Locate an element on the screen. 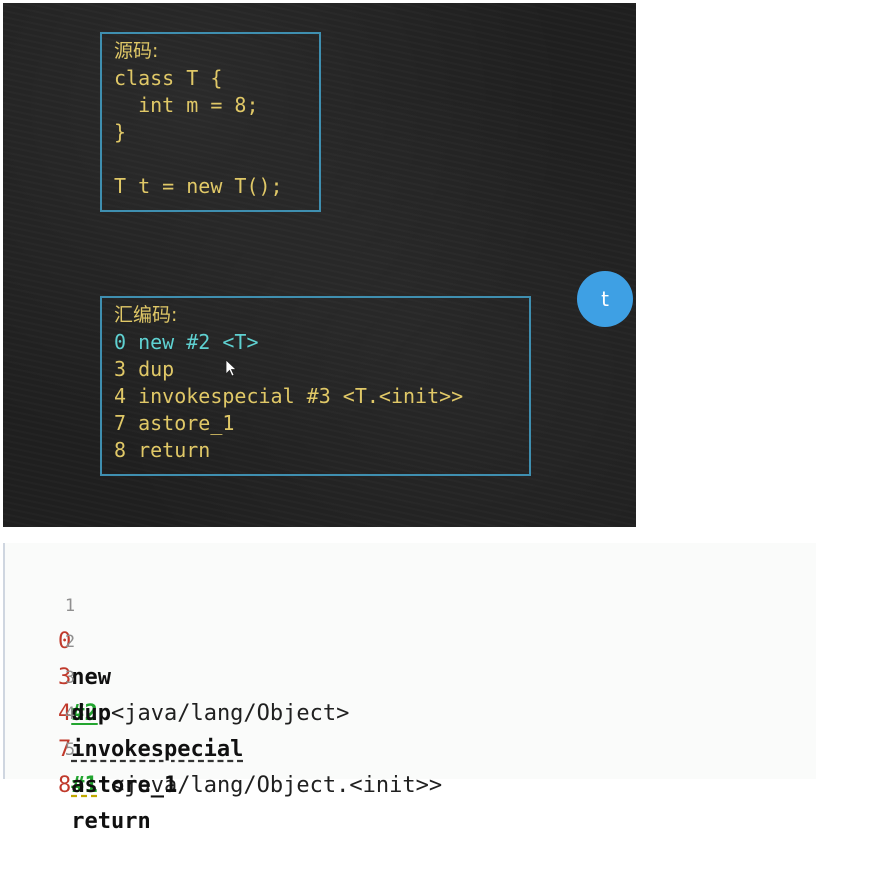 Image resolution: width=870 pixels, height=876 pixels. source-code-label: 源码: is located at coordinates (136, 51).